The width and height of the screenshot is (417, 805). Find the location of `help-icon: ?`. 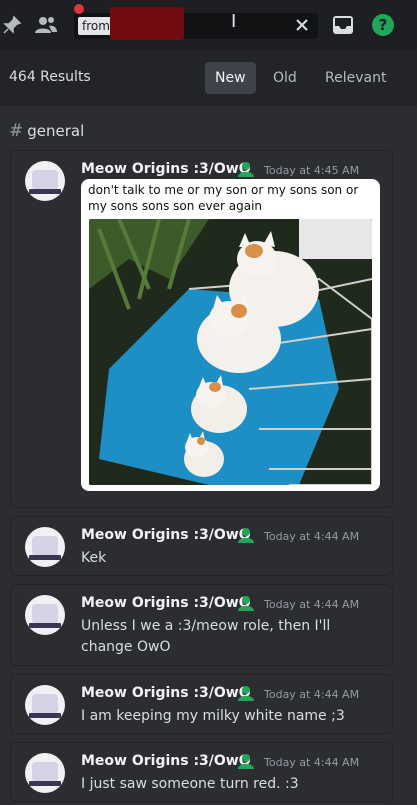

help-icon: ? is located at coordinates (383, 25).